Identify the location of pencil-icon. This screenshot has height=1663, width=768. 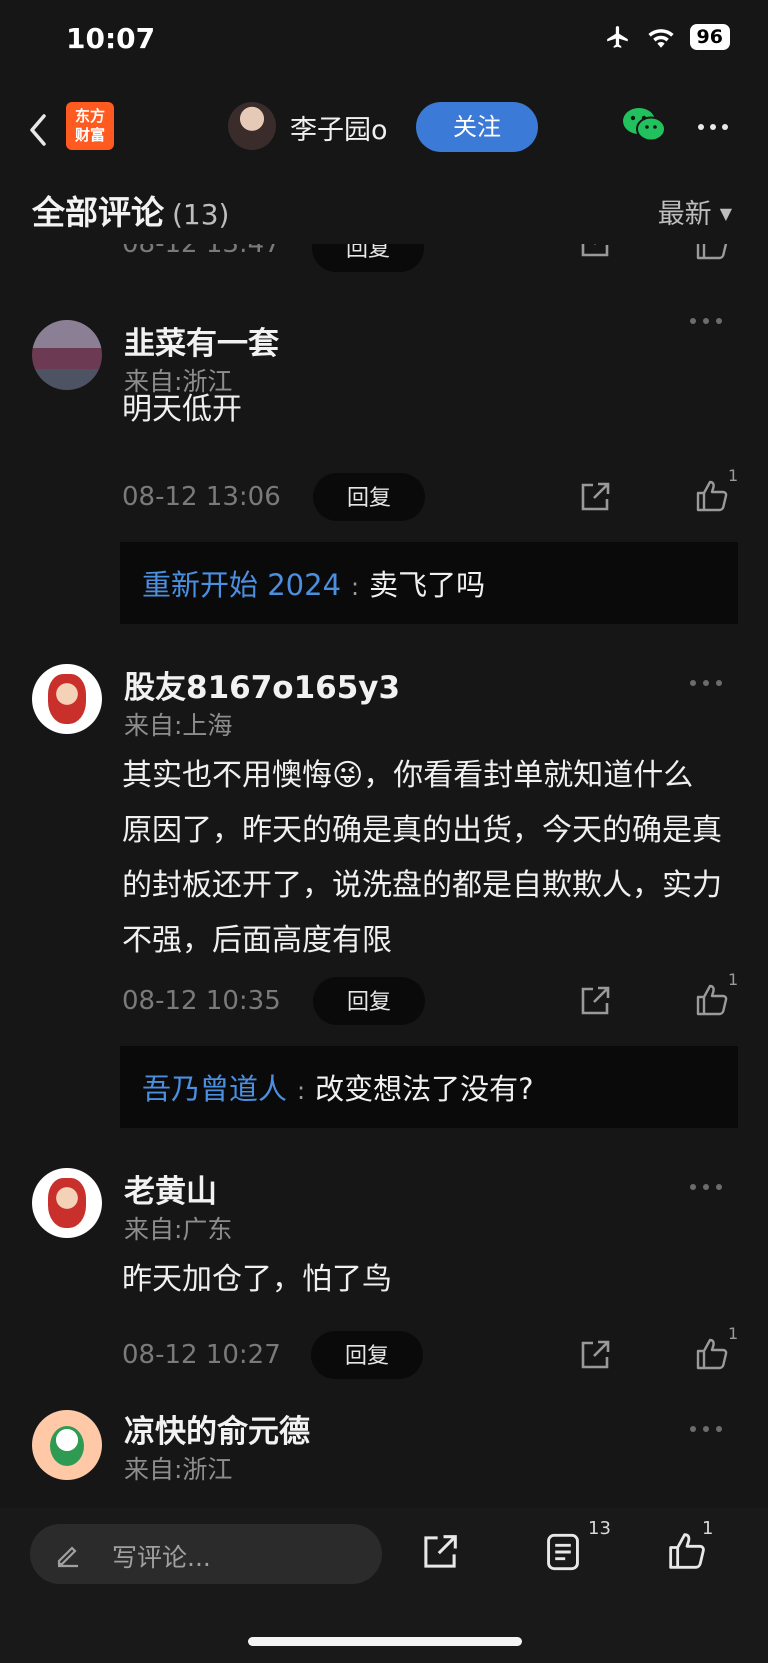
(67, 1557).